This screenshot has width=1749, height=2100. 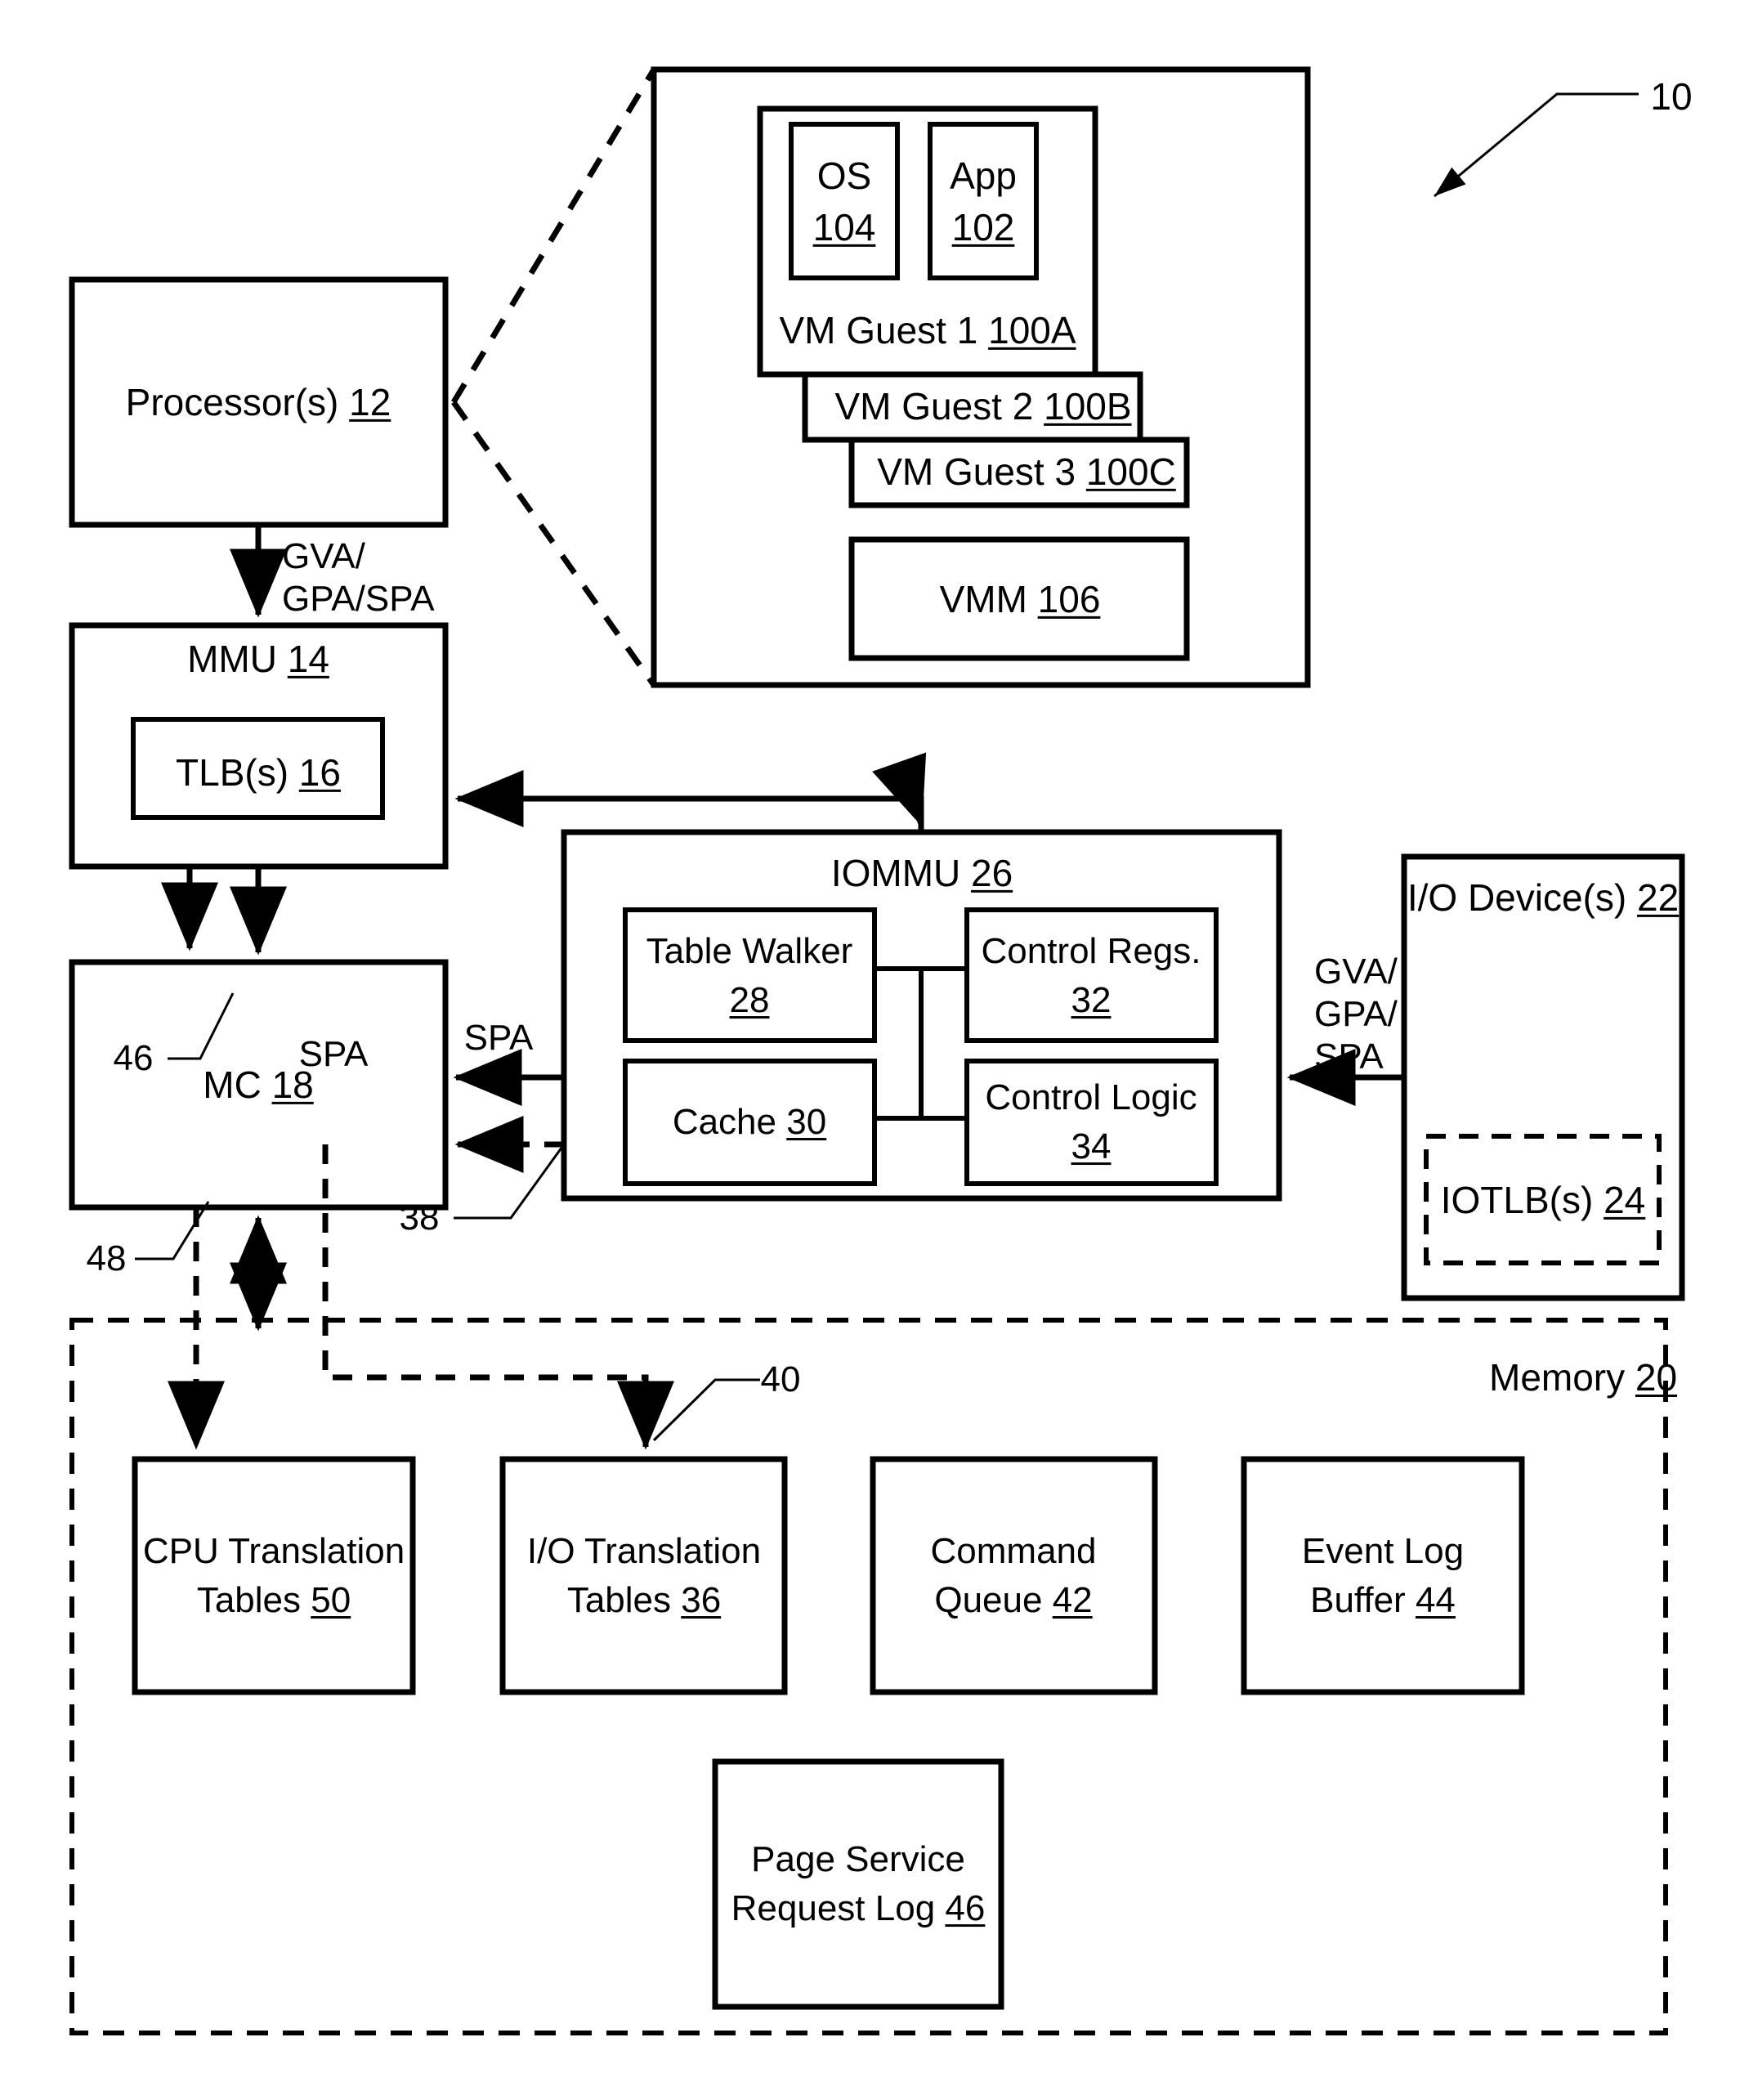 What do you see at coordinates (1013, 1551) in the screenshot?
I see `command-queue-label: Command` at bounding box center [1013, 1551].